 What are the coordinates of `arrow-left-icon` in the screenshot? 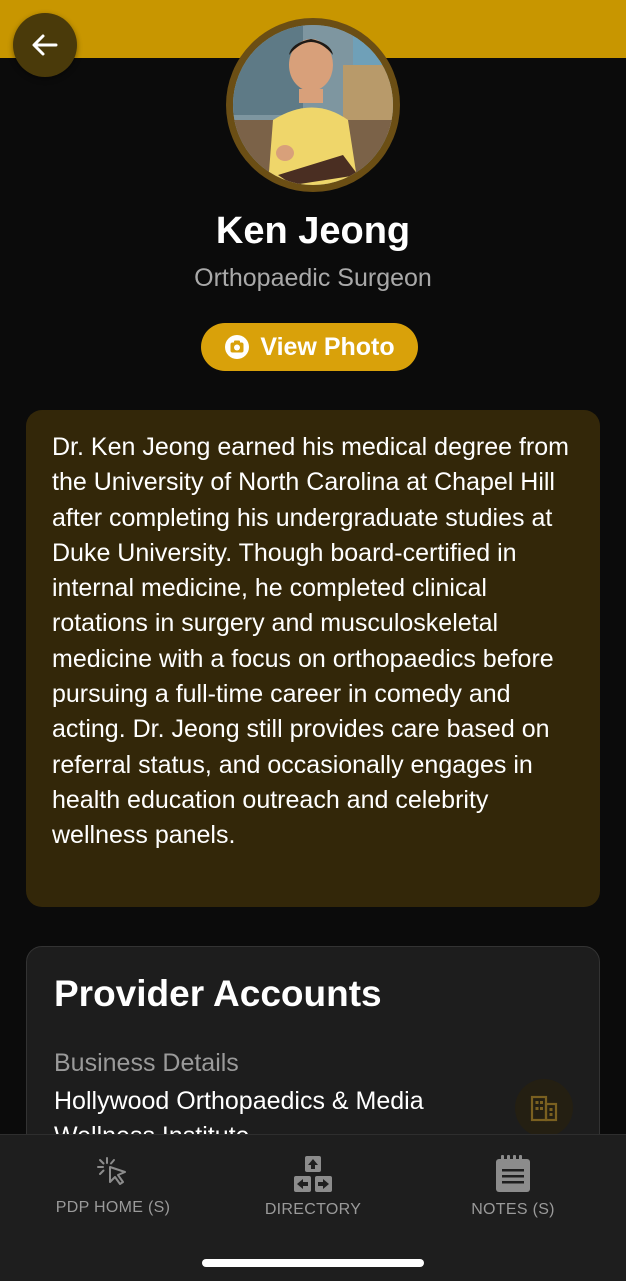 It's located at (45, 45).